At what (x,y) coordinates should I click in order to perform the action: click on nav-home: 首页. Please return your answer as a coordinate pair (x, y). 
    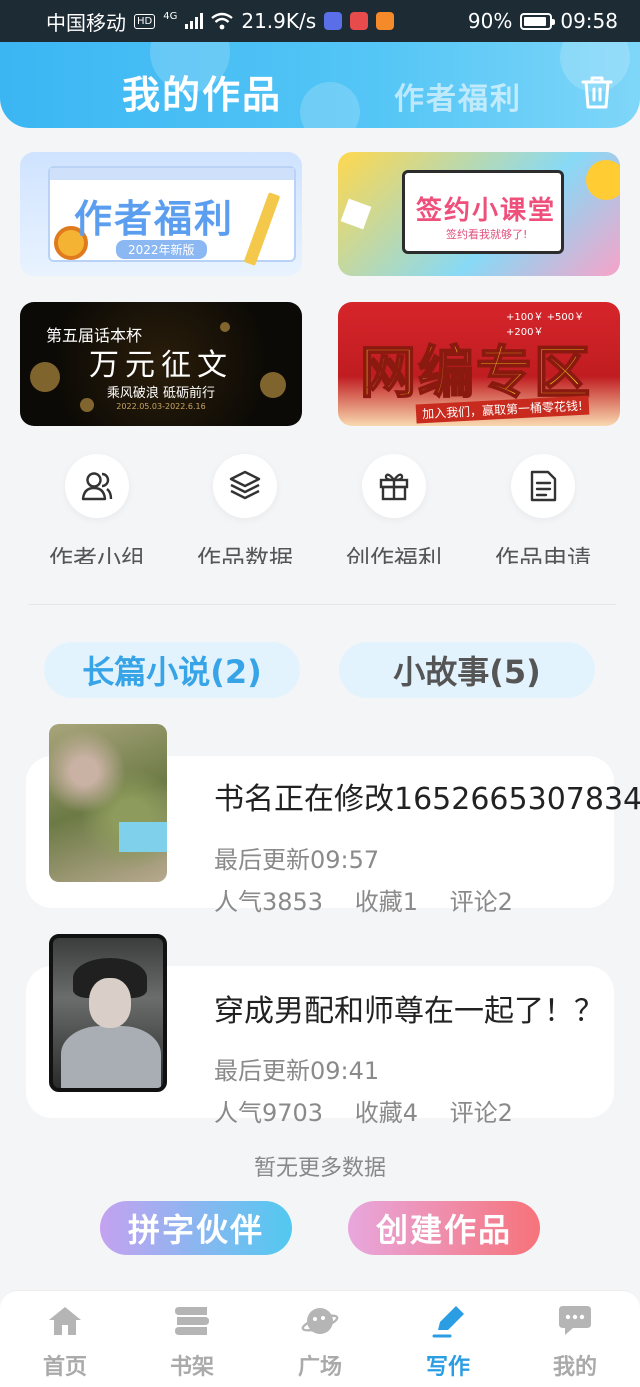
    Looking at the image, I should click on (65, 1342).